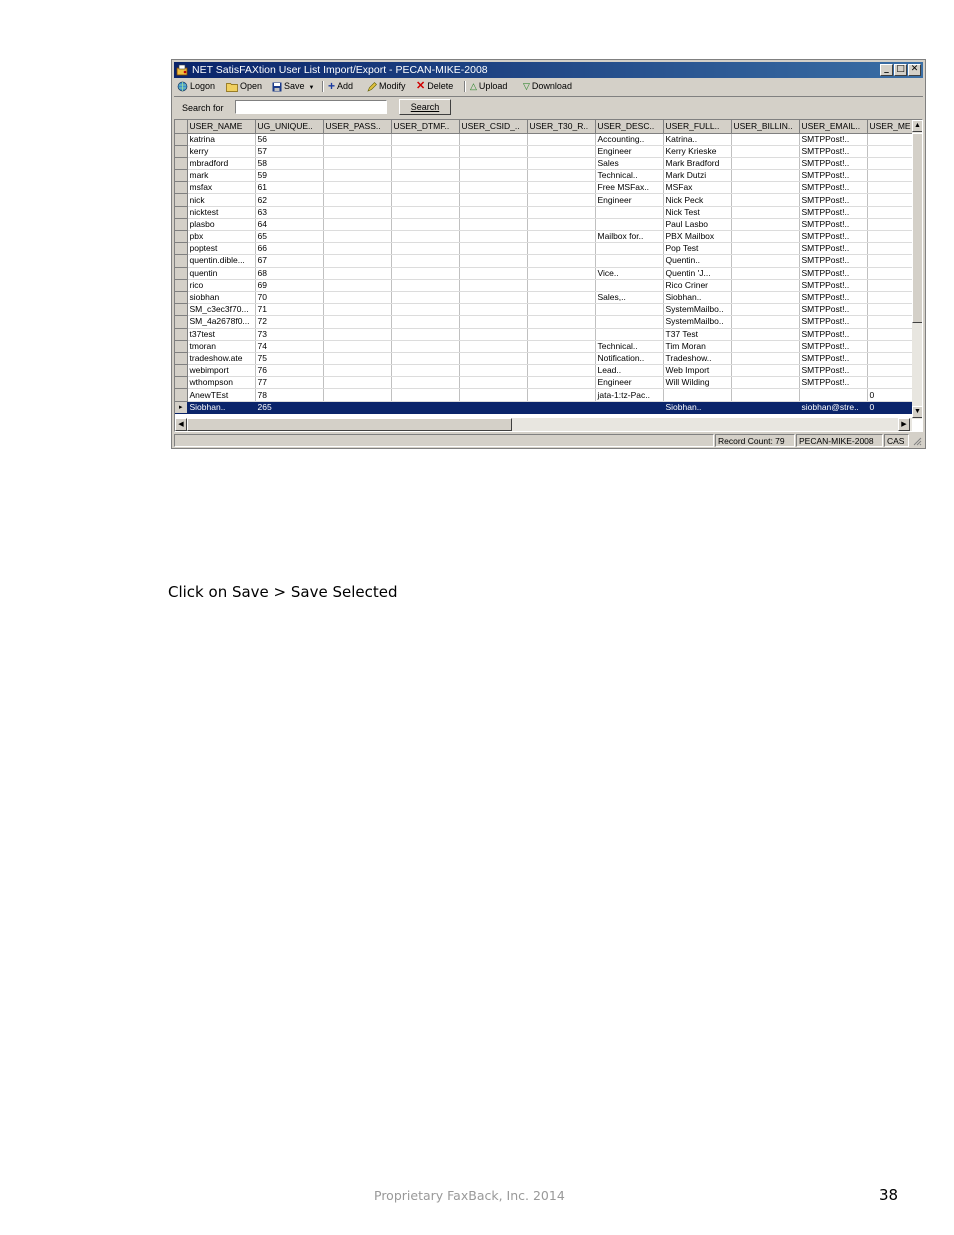 Image resolution: width=954 pixels, height=1235 pixels. I want to click on table-cell: msfax, so click(221, 188).